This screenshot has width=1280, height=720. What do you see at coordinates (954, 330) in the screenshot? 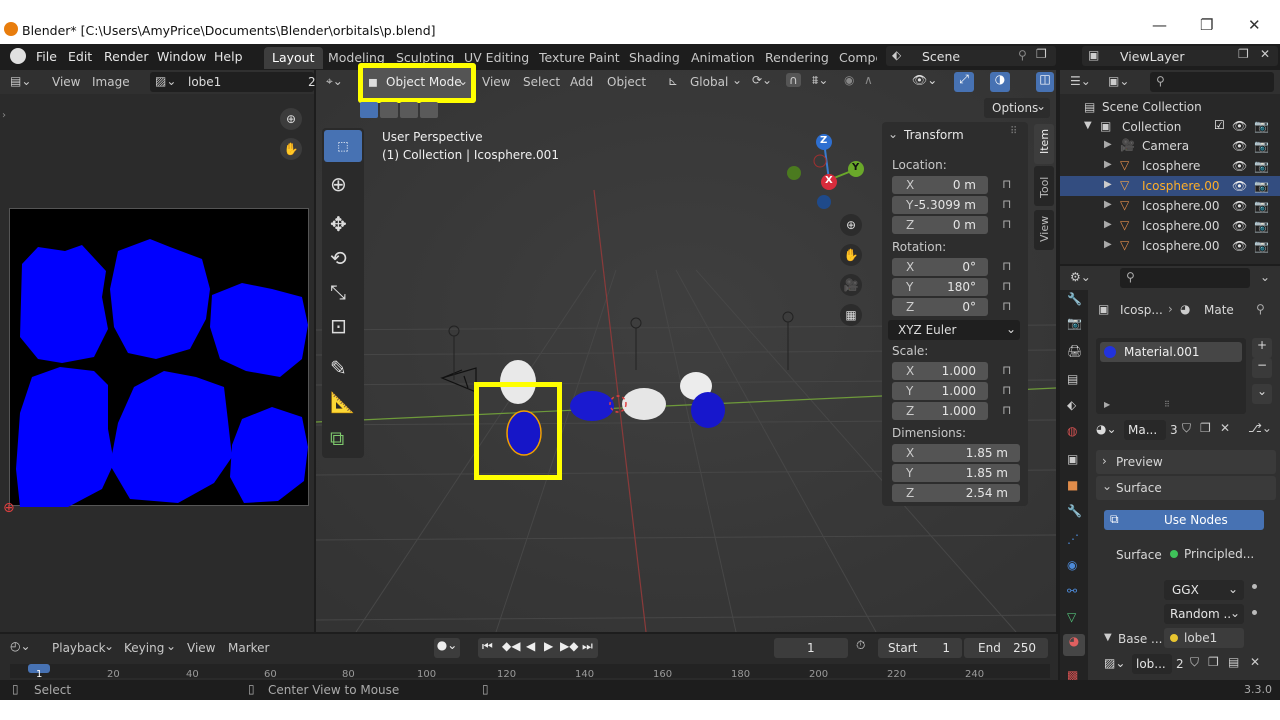
I see `rotation-mode-dropdown: XYZ Euler ⌄` at bounding box center [954, 330].